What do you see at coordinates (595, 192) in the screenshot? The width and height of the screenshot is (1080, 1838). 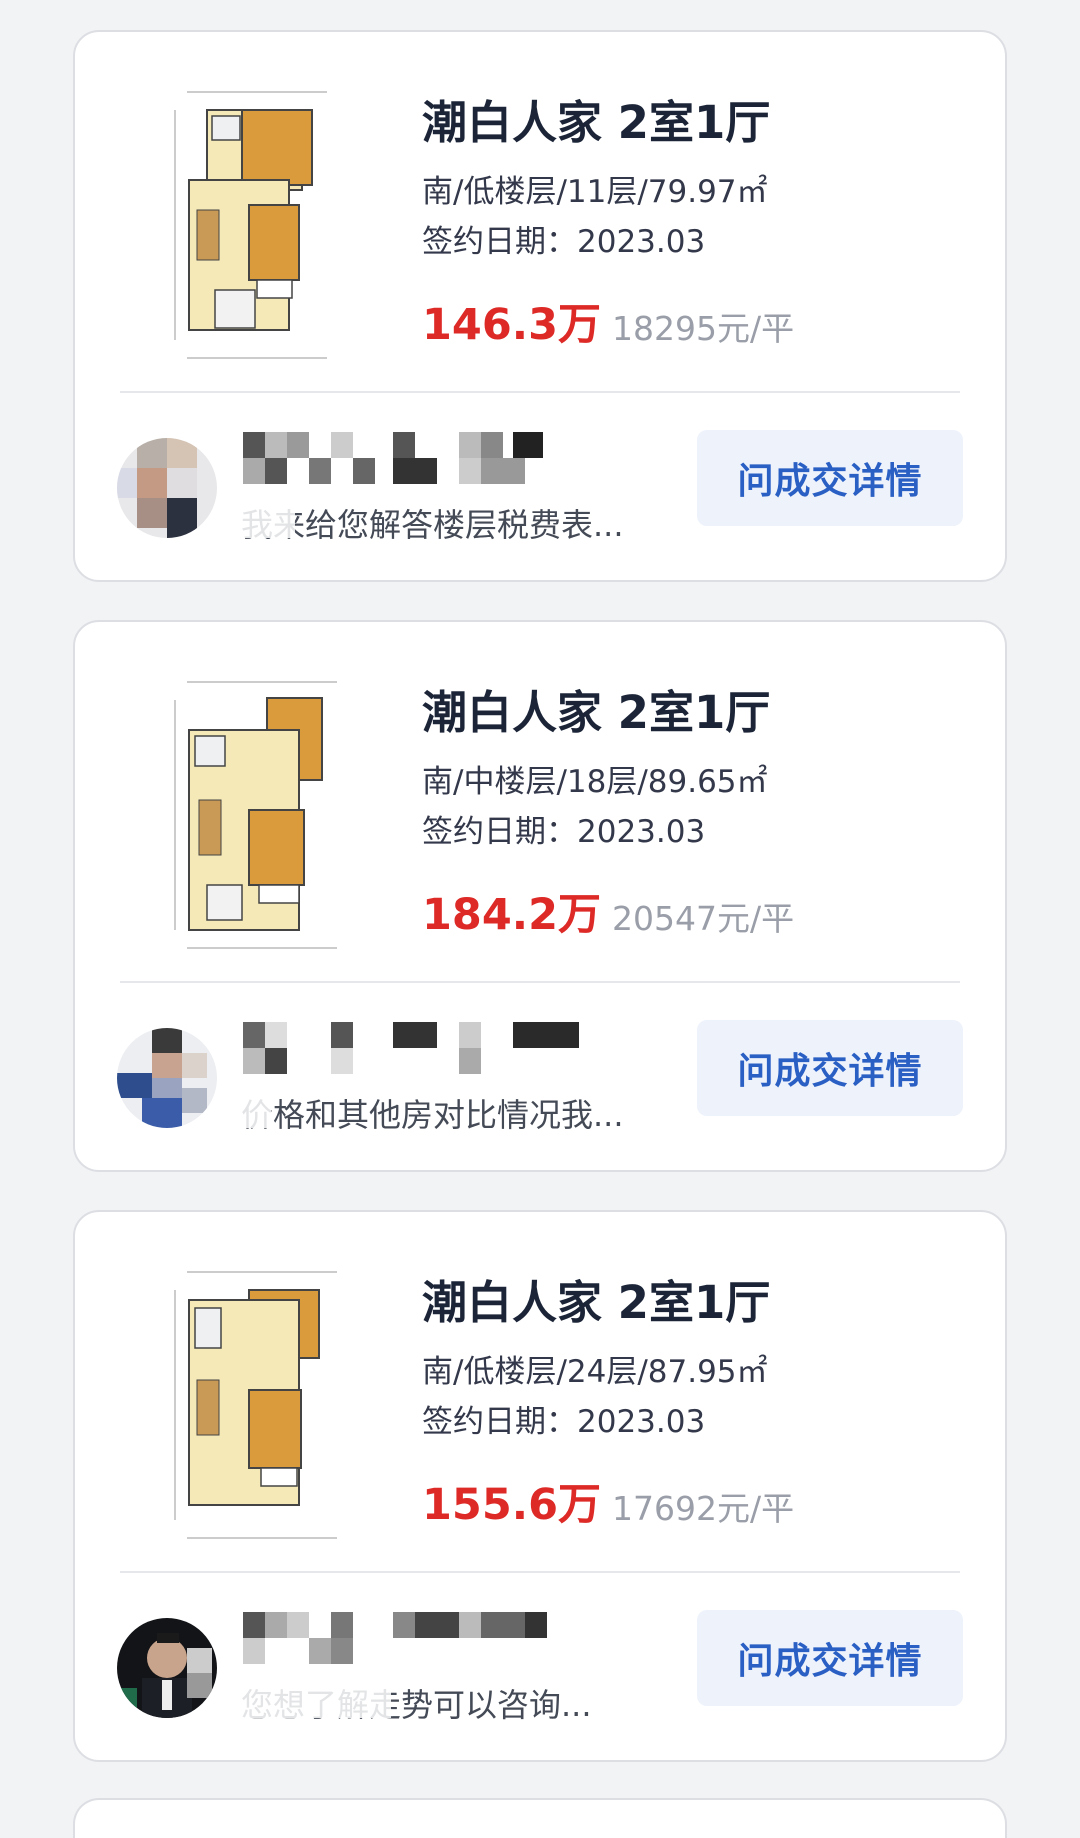 I see `listing-info: 南/低楼层/11层/79.97㎡` at bounding box center [595, 192].